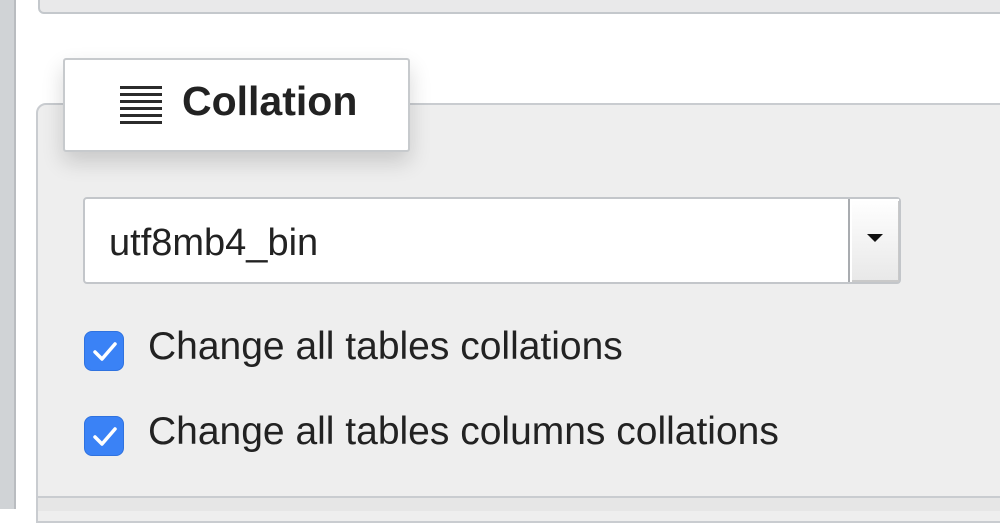 The image size is (1000, 523). Describe the element at coordinates (270, 101) in the screenshot. I see `collation-title: Collation` at that location.